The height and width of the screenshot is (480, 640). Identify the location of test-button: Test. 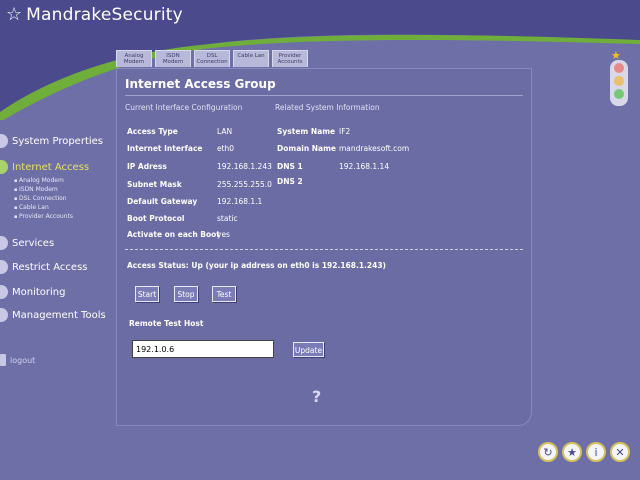
(224, 294).